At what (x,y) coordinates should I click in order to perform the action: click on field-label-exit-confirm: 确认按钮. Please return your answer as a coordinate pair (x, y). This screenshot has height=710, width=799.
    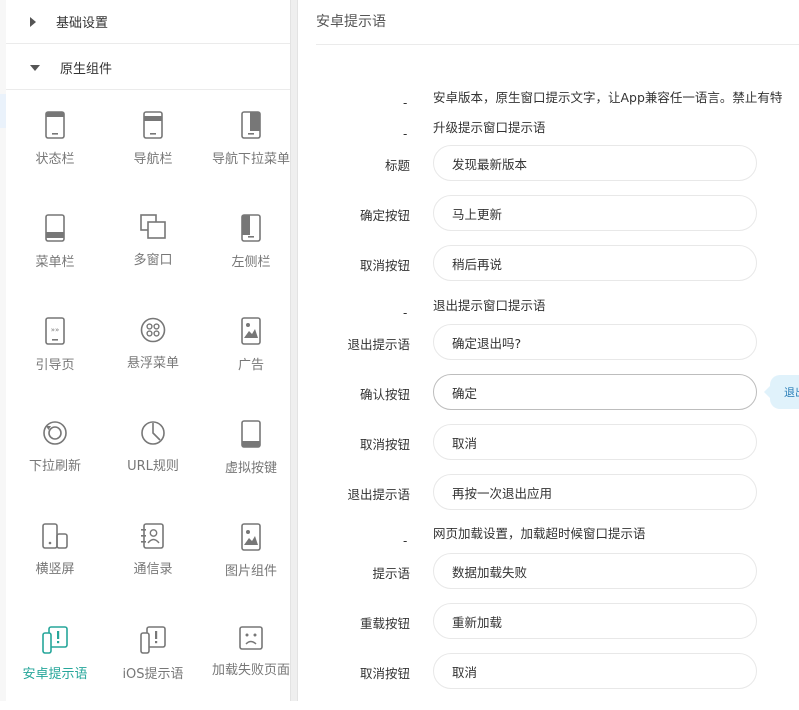
    Looking at the image, I should click on (384, 394).